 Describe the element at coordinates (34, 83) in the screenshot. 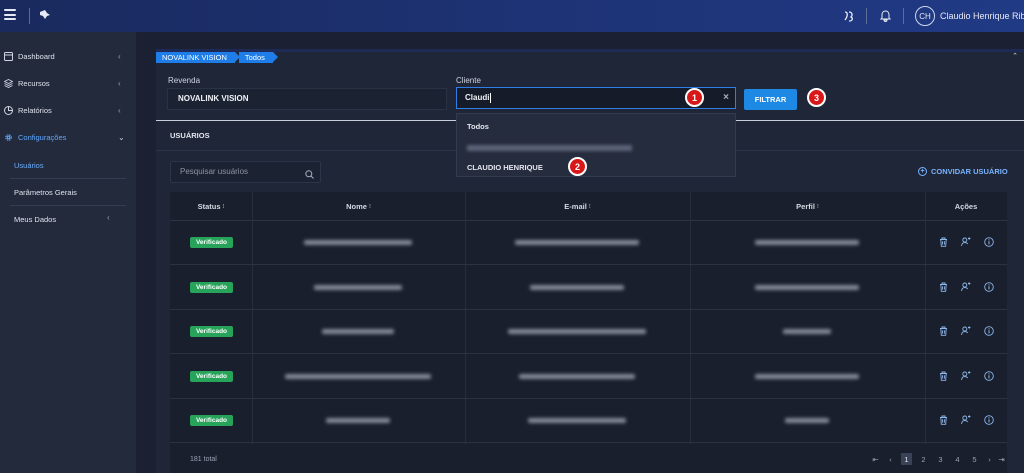

I see `sidebar-item-label: Recursos` at that location.